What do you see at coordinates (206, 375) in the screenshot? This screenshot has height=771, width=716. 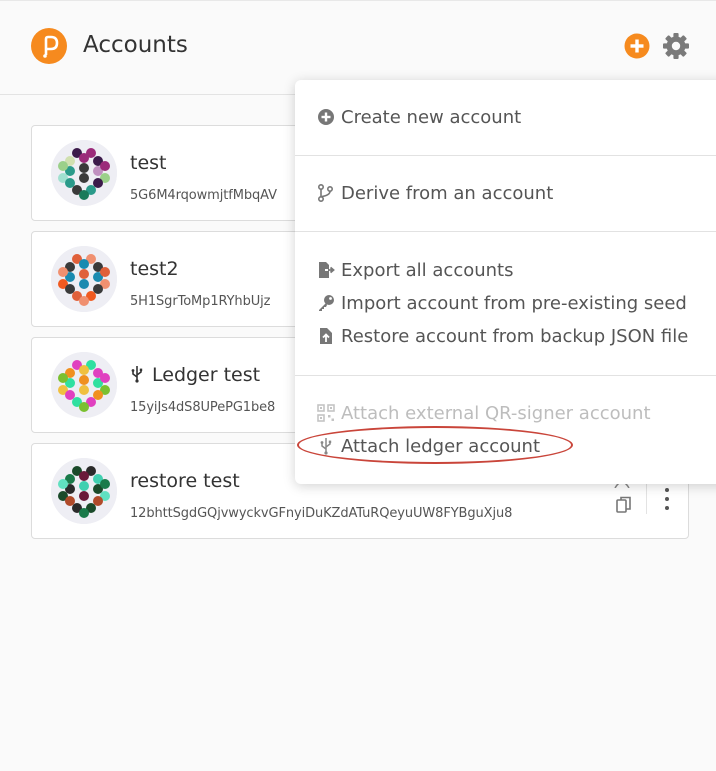 I see `account-name: Ledger test` at bounding box center [206, 375].